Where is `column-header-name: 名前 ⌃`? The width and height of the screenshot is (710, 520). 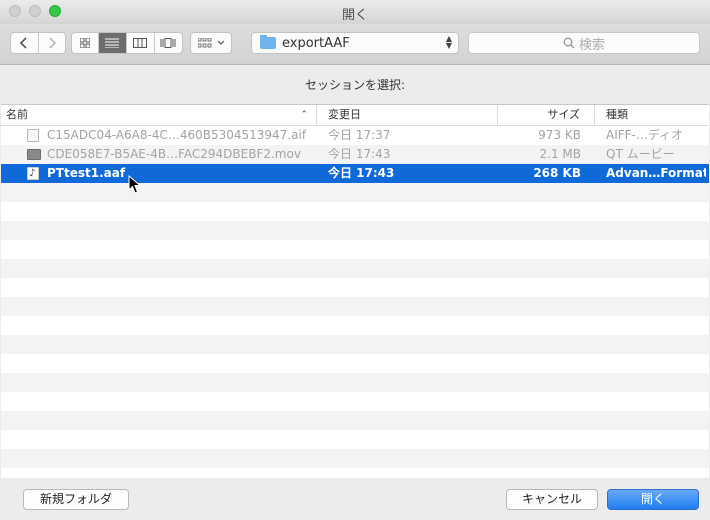
column-header-name: 名前 ⌃ is located at coordinates (159, 115).